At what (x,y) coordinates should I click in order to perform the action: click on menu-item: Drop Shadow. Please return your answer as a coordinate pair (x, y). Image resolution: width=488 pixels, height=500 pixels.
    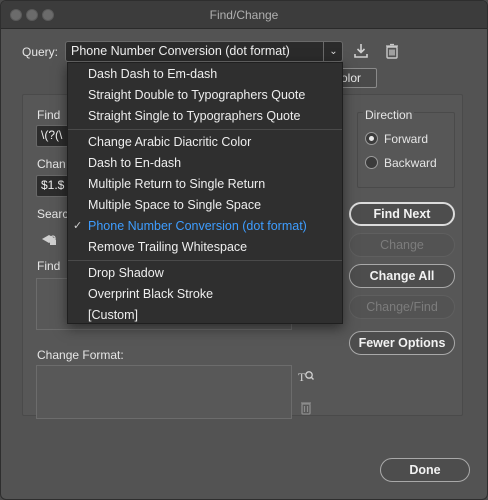
    Looking at the image, I should click on (205, 273).